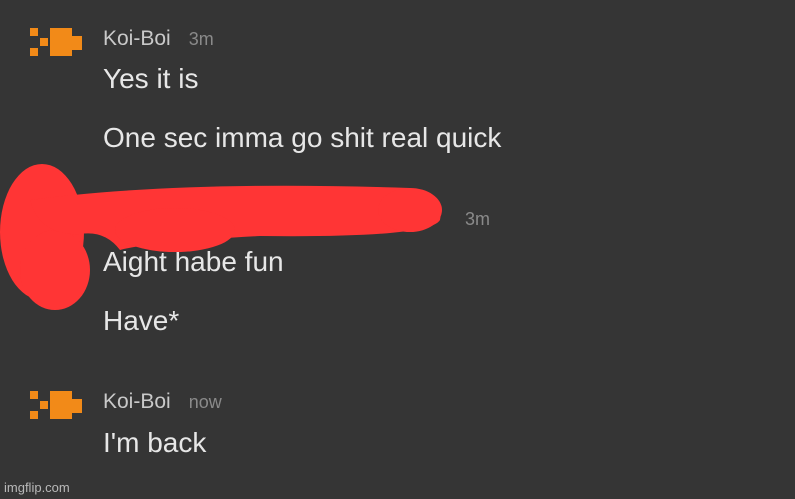  I want to click on message-text: One sec imma go shit real quick, so click(302, 137).